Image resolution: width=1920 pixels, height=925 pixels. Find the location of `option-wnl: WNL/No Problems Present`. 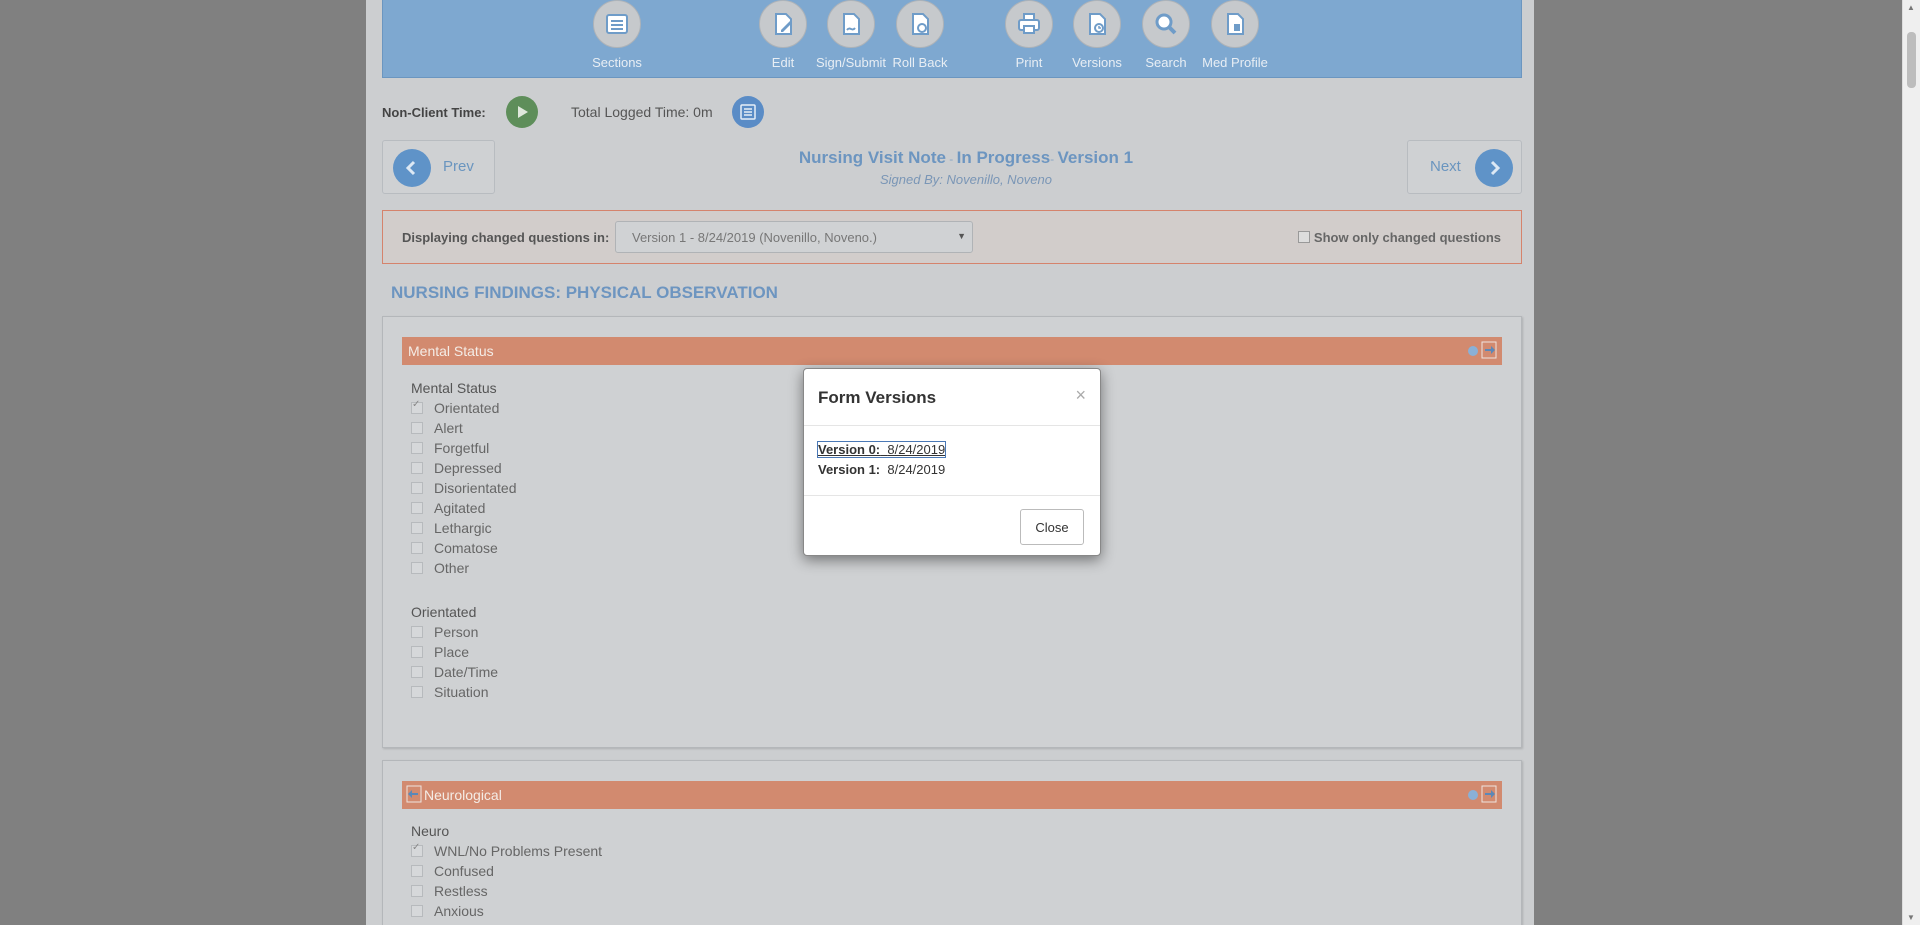

option-wnl: WNL/No Problems Present is located at coordinates (507, 851).